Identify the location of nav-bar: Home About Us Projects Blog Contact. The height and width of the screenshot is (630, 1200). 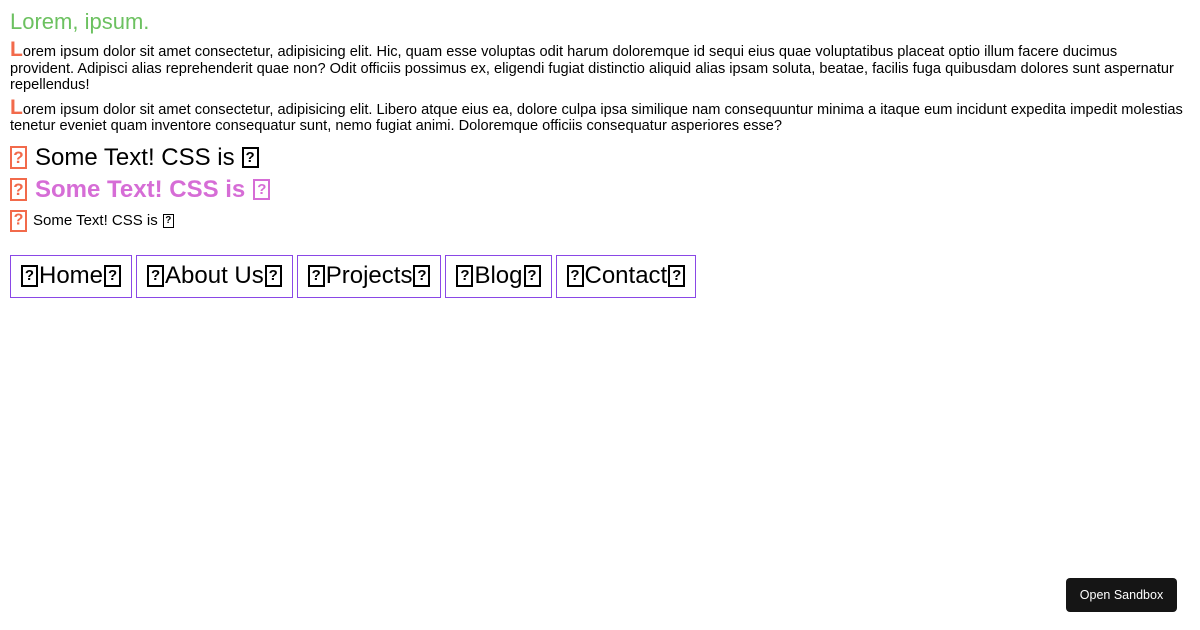
(600, 276).